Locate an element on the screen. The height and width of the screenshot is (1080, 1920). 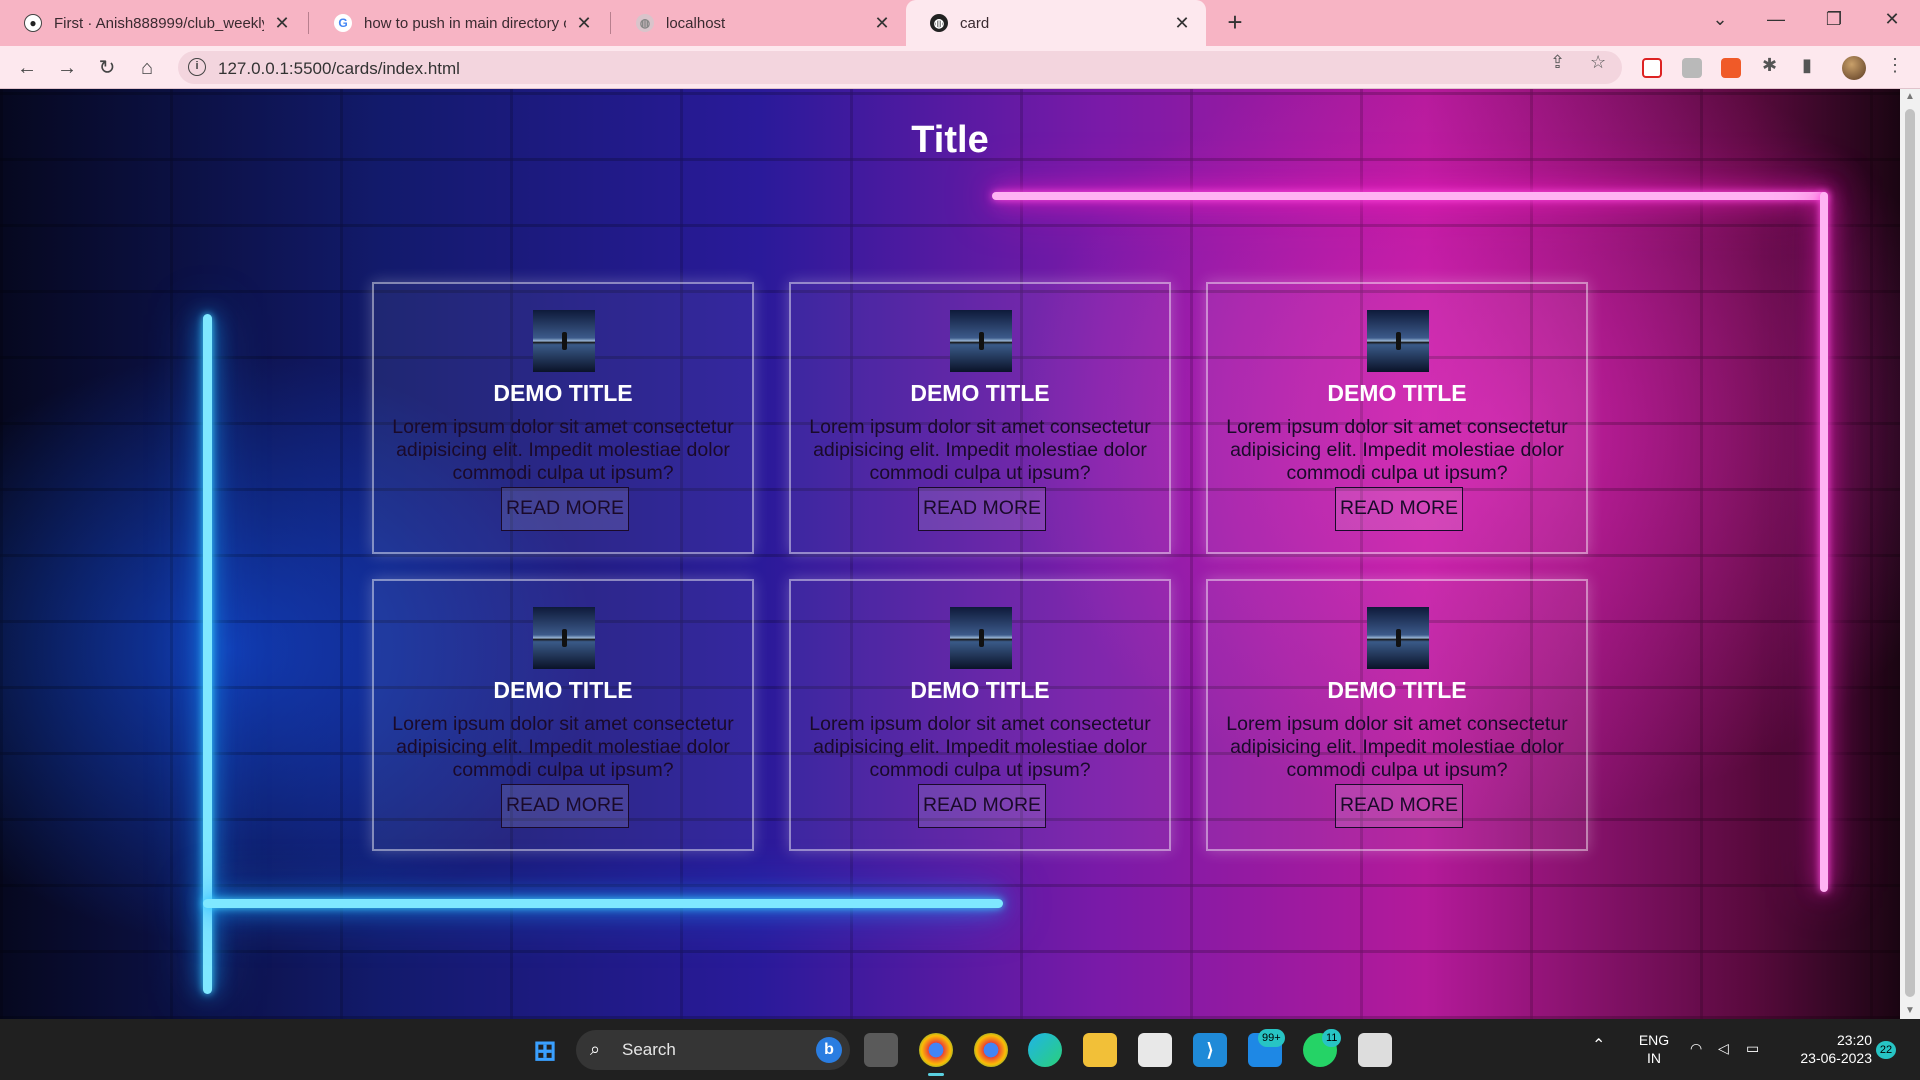
extension-orange-icon is located at coordinates (1731, 68).